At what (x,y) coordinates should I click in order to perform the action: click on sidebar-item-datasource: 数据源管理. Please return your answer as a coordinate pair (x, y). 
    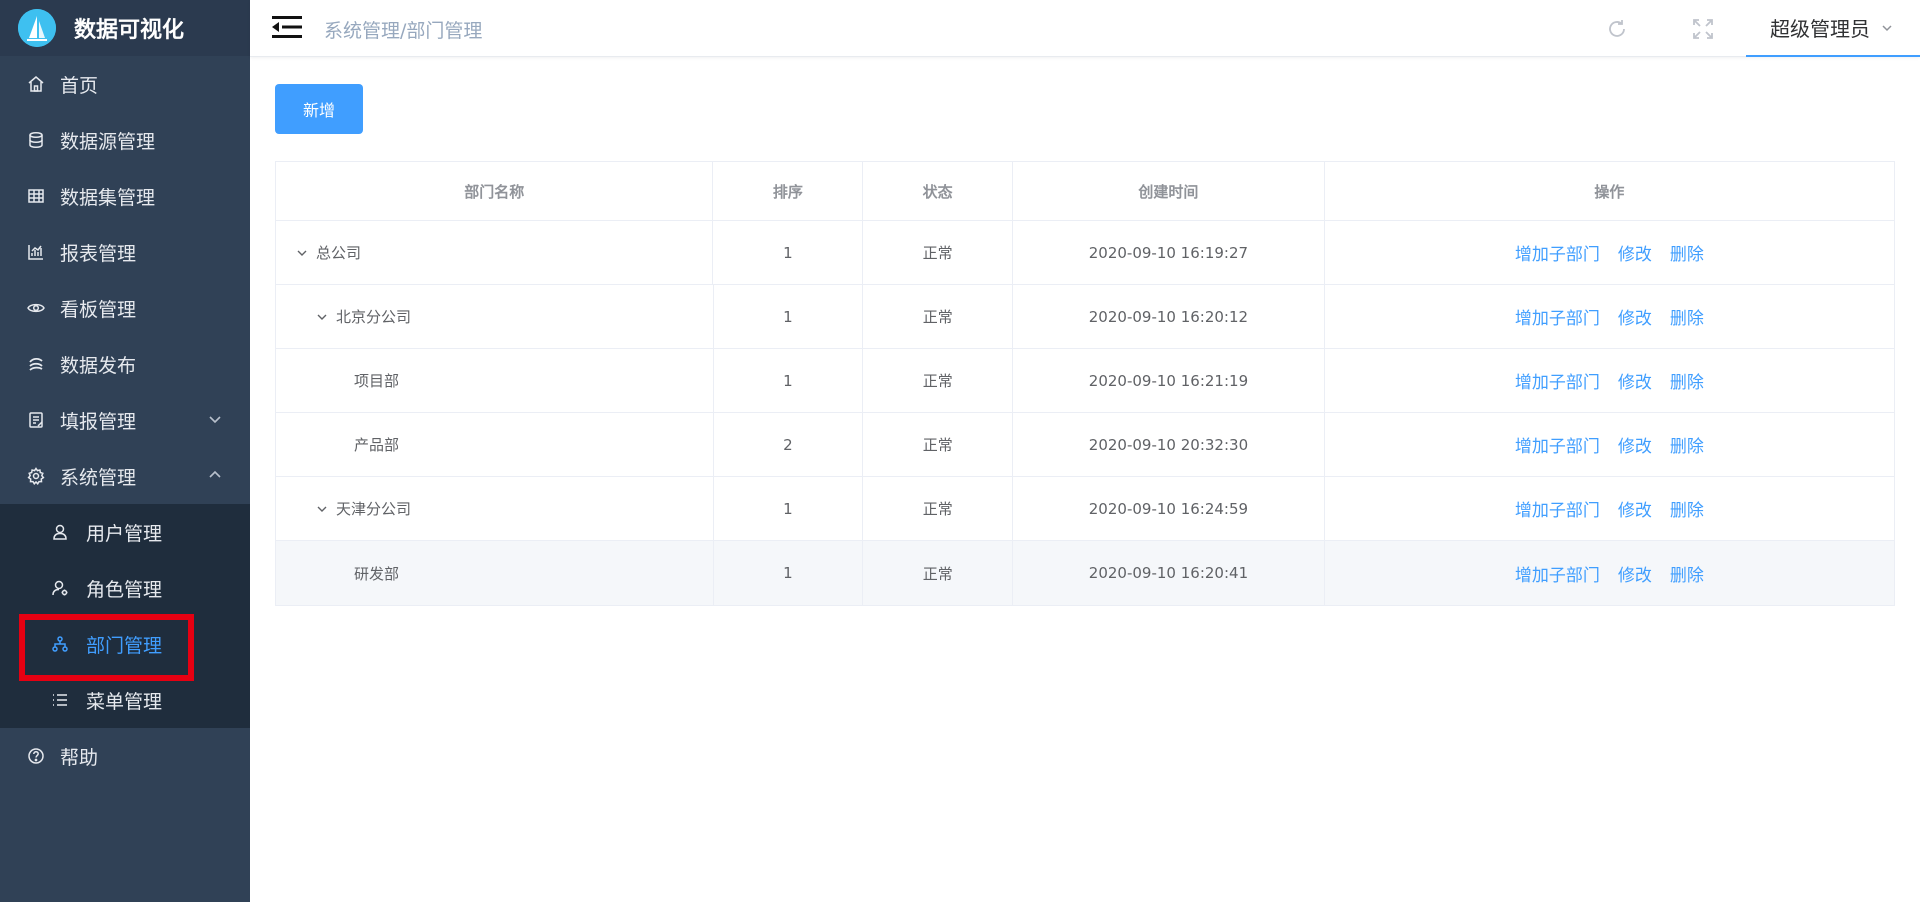
    Looking at the image, I should click on (125, 140).